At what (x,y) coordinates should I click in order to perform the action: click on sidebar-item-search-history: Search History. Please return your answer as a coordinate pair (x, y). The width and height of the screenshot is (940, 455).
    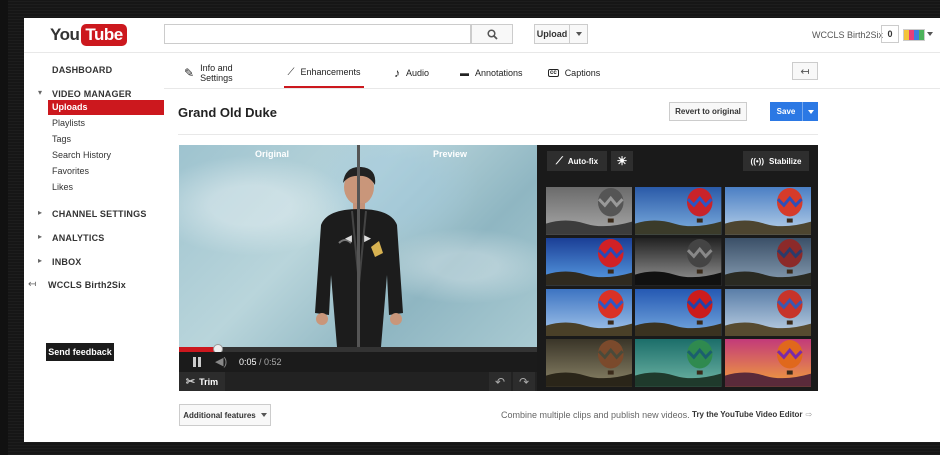
    Looking at the image, I should click on (106, 155).